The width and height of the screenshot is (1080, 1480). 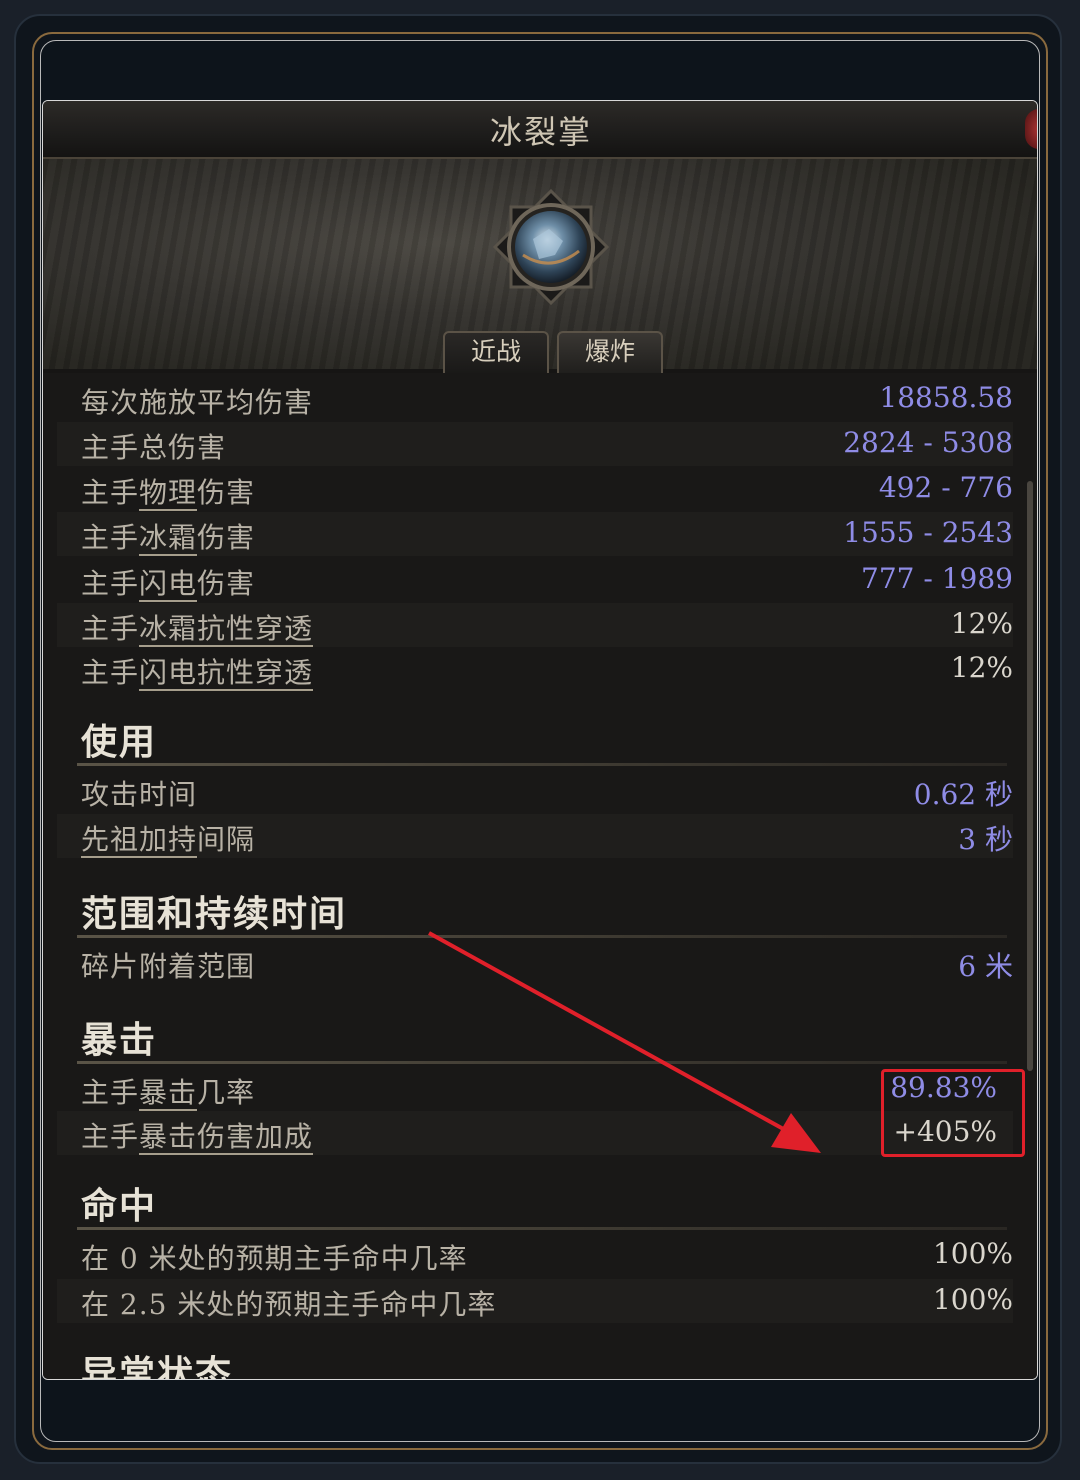 What do you see at coordinates (197, 402) in the screenshot?
I see `stat-label: 每次施放平均伤害` at bounding box center [197, 402].